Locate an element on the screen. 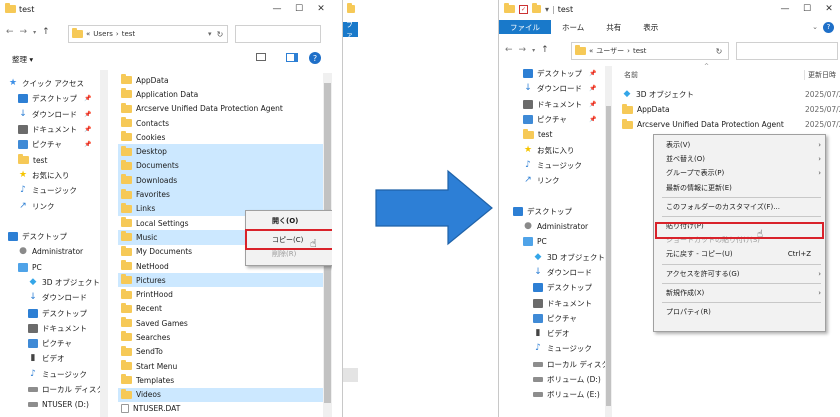 The image size is (840, 417). tab-view: 表示 is located at coordinates (650, 27).